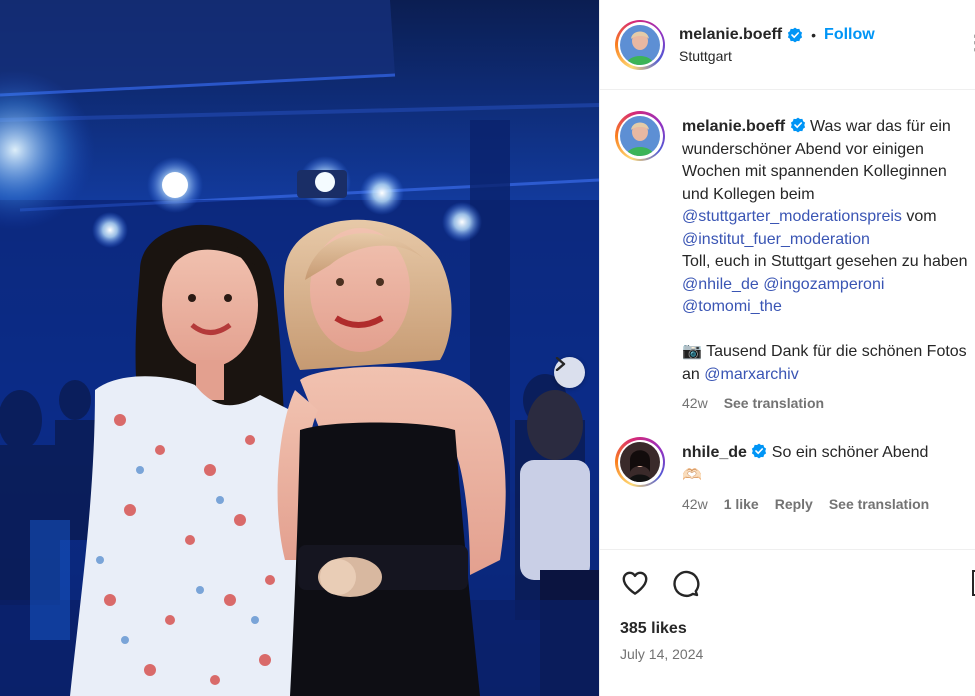 This screenshot has height=696, width=975. What do you see at coordinates (828, 403) in the screenshot?
I see `caption-meta: 42w See translation` at bounding box center [828, 403].